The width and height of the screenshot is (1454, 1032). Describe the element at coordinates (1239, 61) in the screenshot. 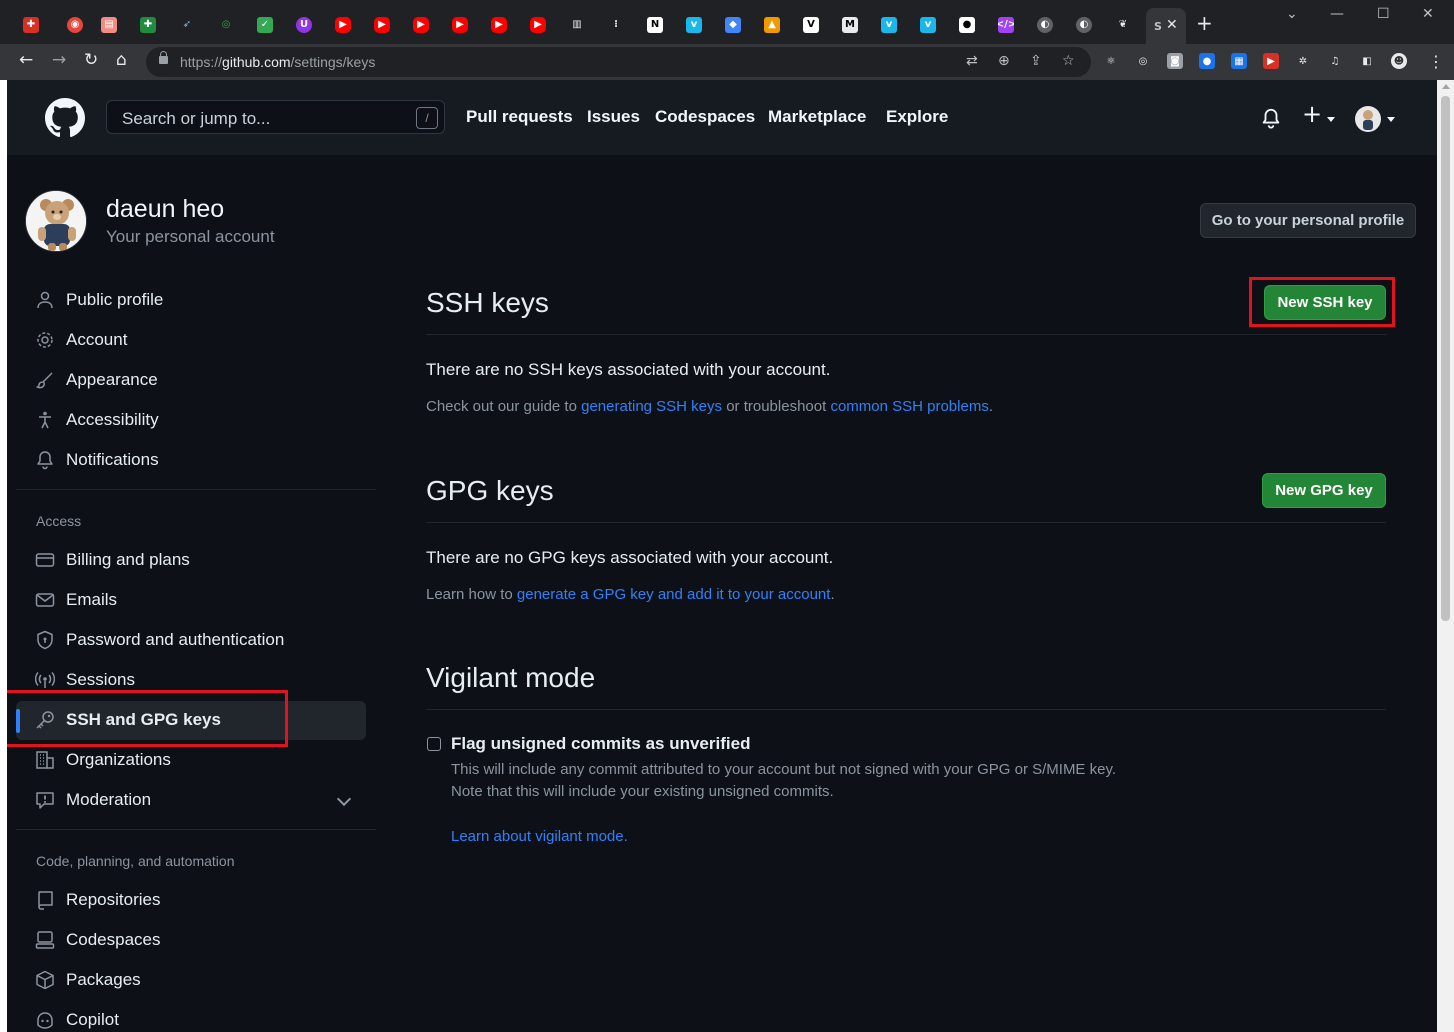

I see `grid-extension-icon: ▦` at that location.